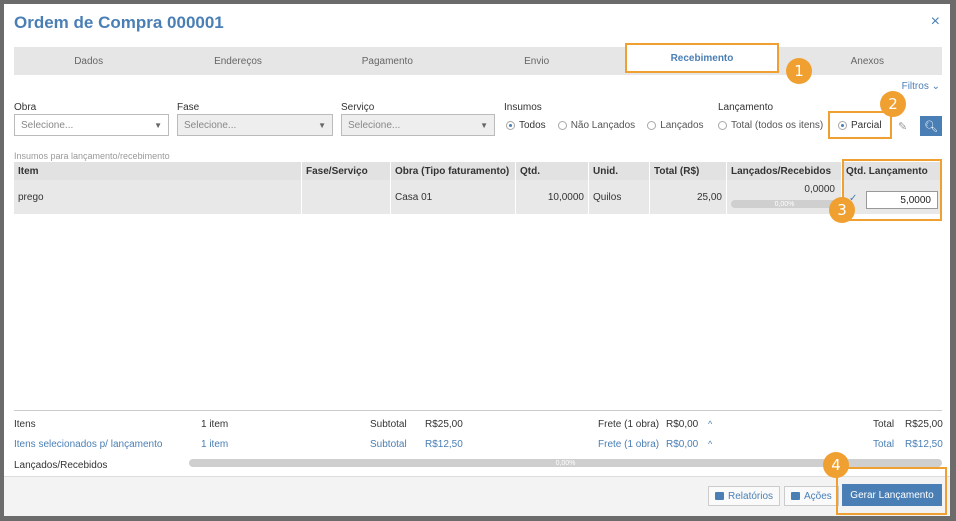 The width and height of the screenshot is (956, 521). I want to click on col-unid: Unid., so click(619, 171).